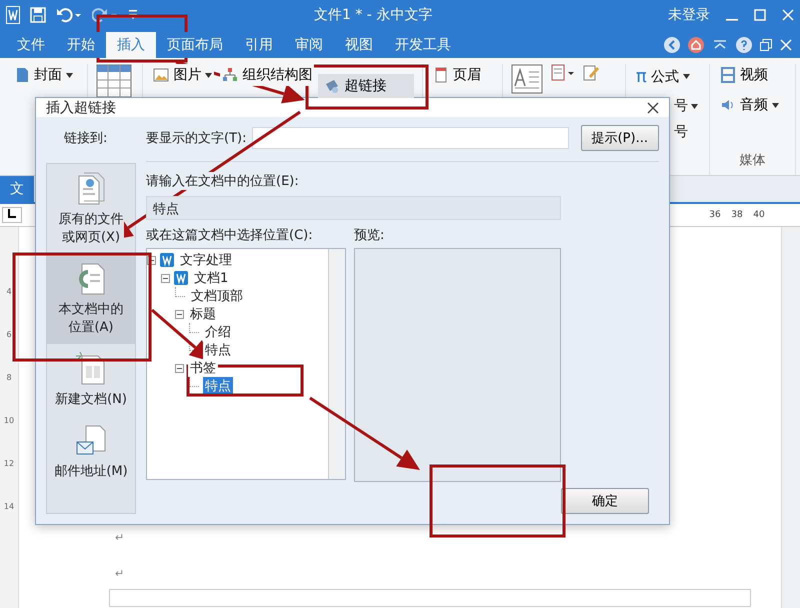 The width and height of the screenshot is (800, 608). What do you see at coordinates (9, 420) in the screenshot?
I see `ruler-number: 10` at bounding box center [9, 420].